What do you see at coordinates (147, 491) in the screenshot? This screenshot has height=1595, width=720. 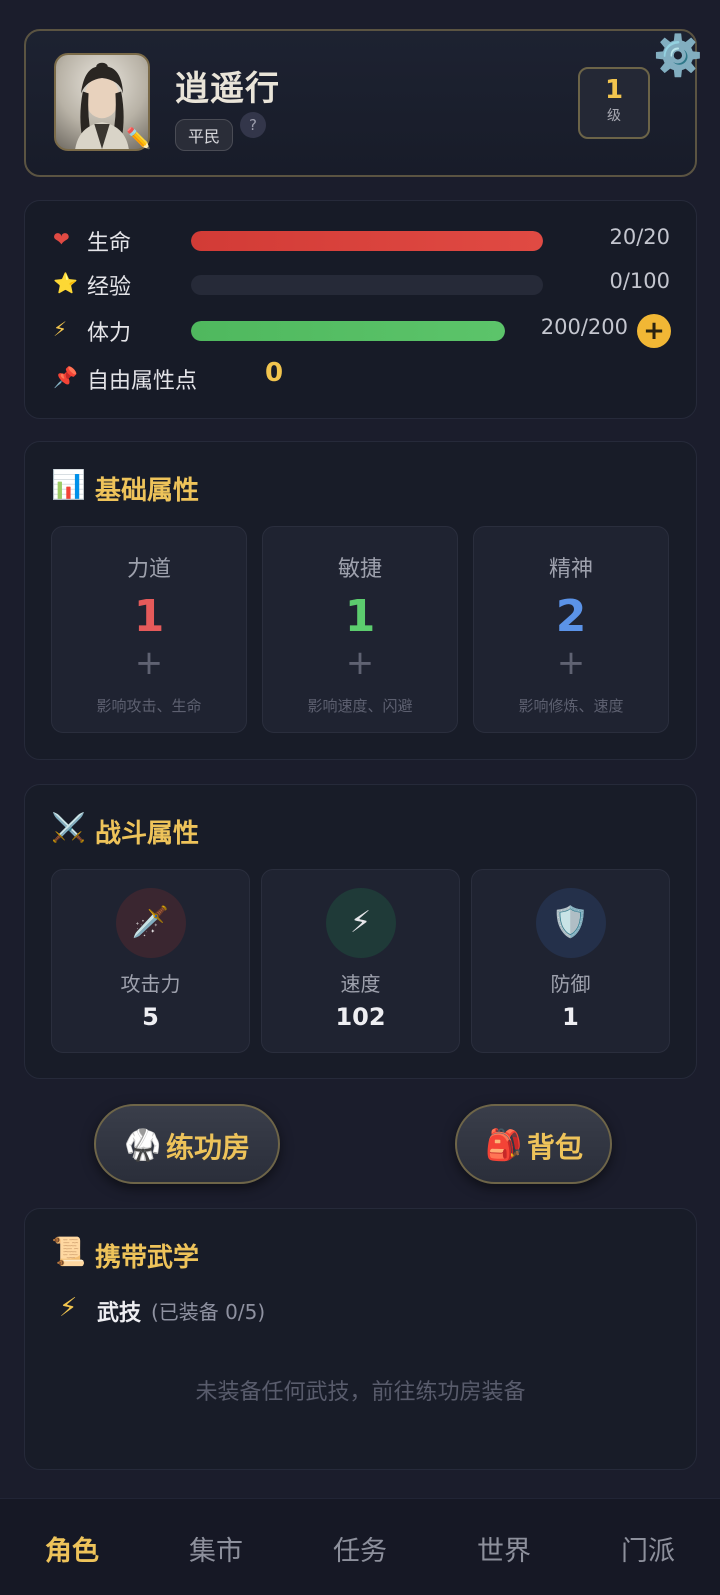 I see `section-title: 基础属性` at bounding box center [147, 491].